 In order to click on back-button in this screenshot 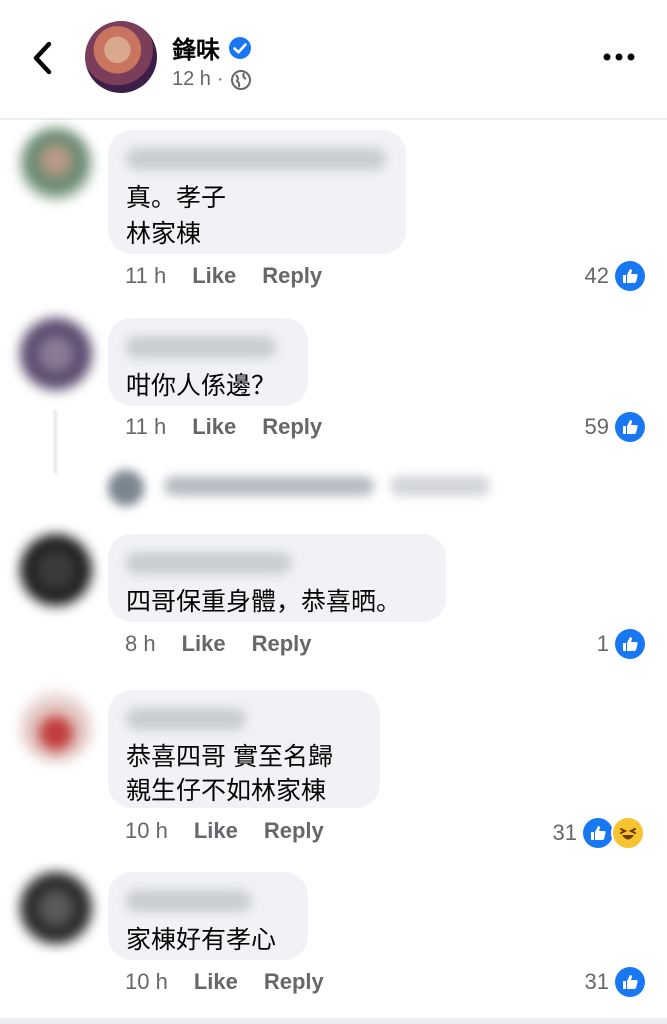, I will do `click(42, 58)`.